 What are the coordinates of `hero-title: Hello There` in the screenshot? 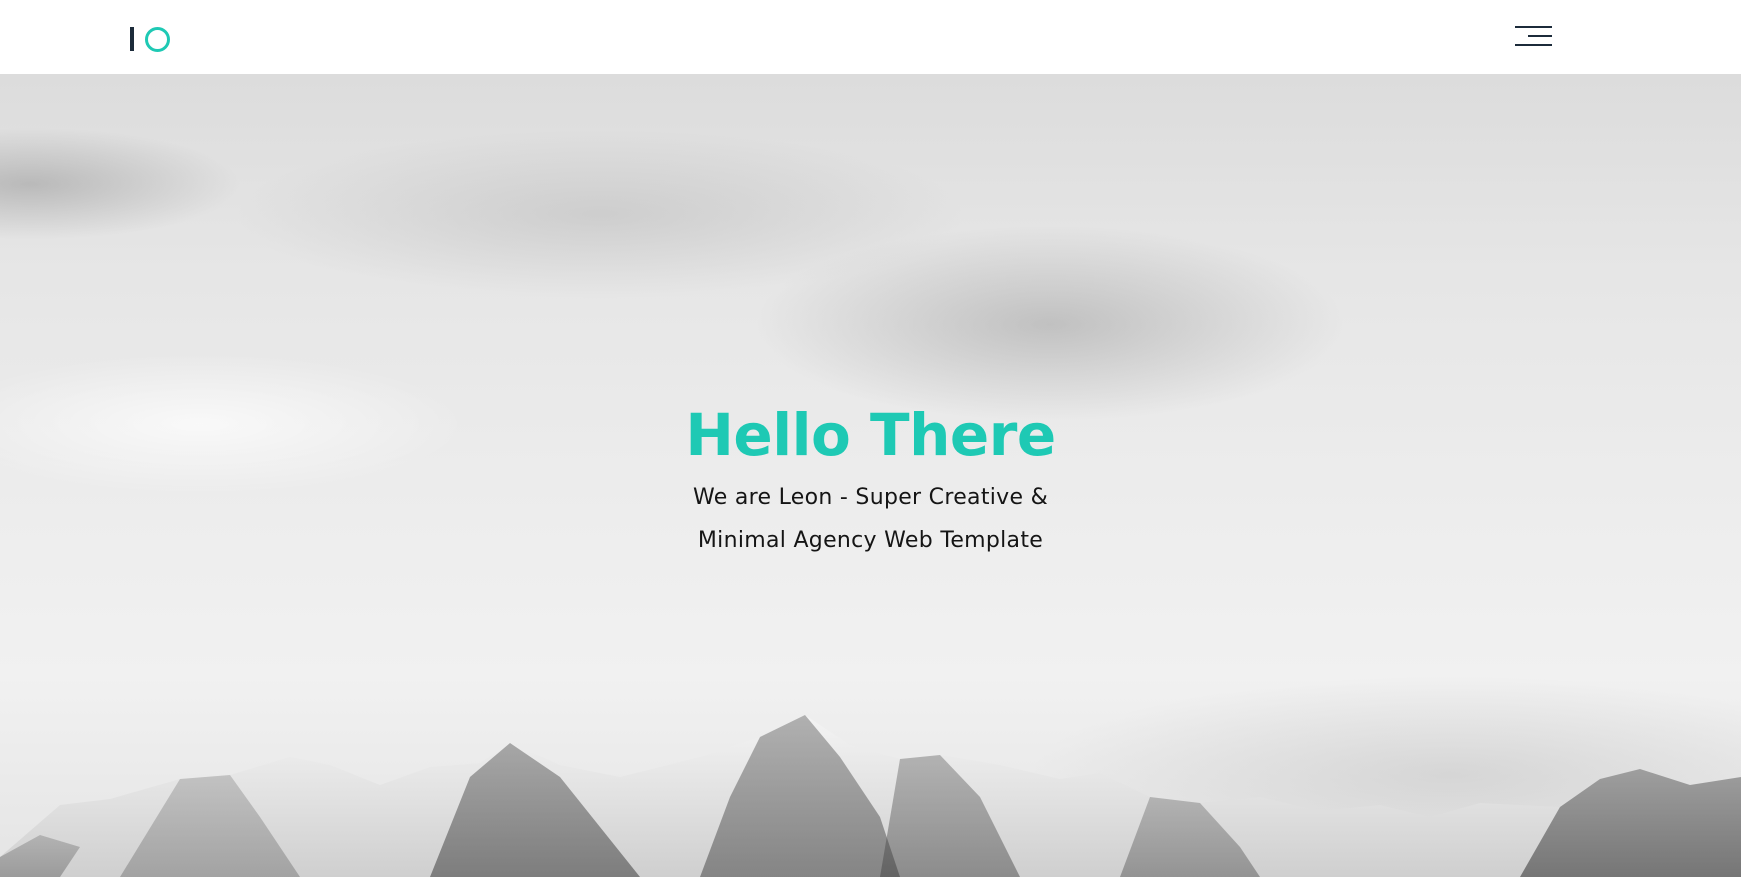 It's located at (870, 435).